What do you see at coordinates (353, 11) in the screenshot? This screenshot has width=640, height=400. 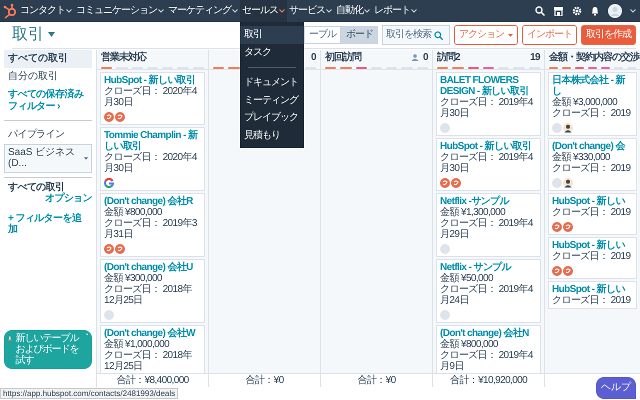 I see `nav-item: 自動化` at bounding box center [353, 11].